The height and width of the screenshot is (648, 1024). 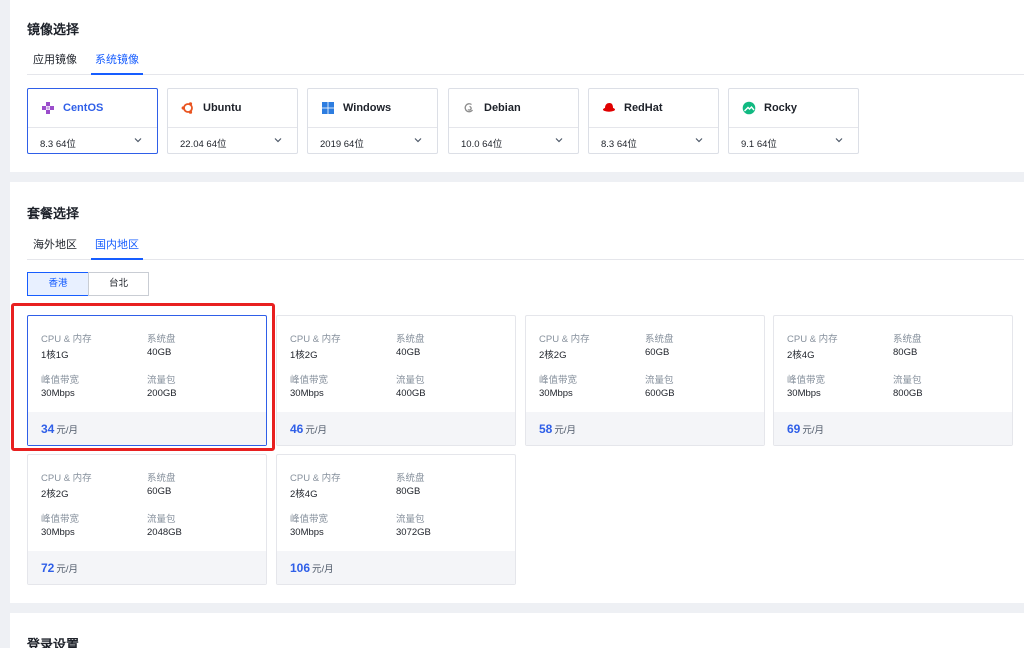 I want to click on os-version-select: 9.1 64位, so click(x=793, y=141).